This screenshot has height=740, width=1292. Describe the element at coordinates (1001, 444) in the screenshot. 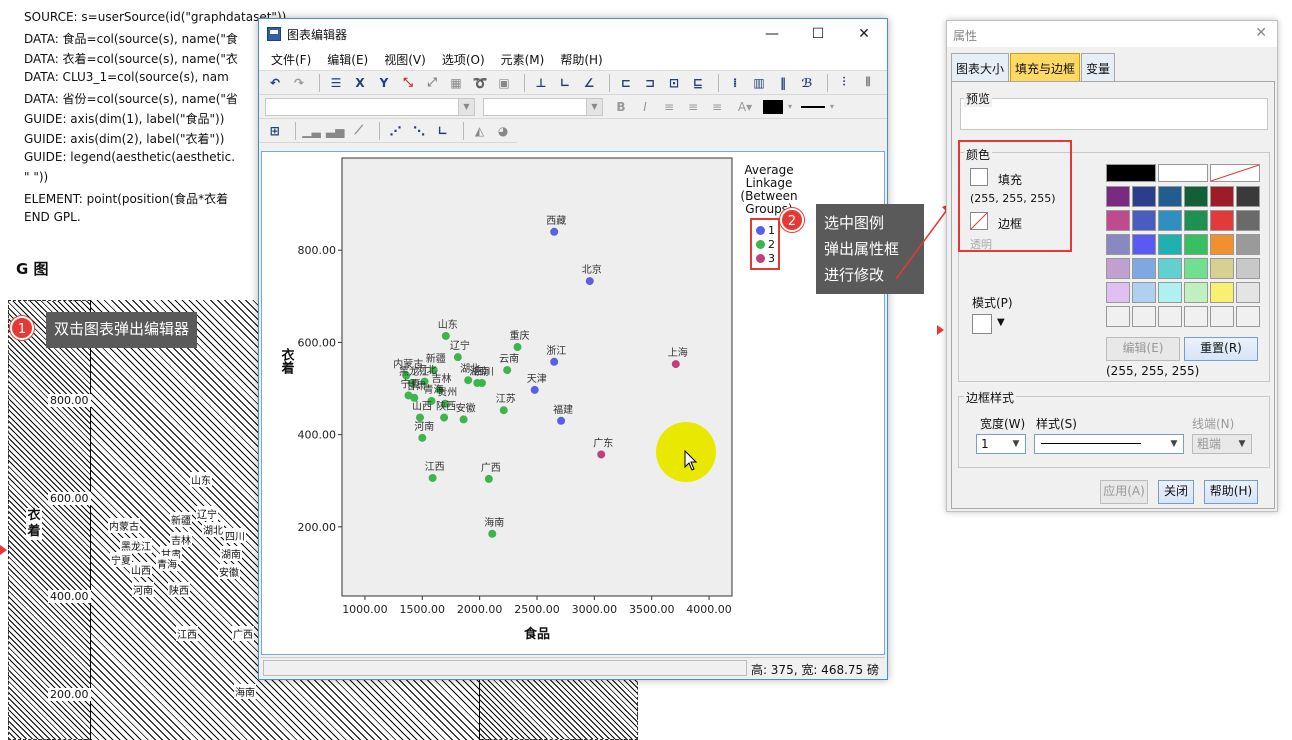

I see `width-select: 1 ▼` at that location.